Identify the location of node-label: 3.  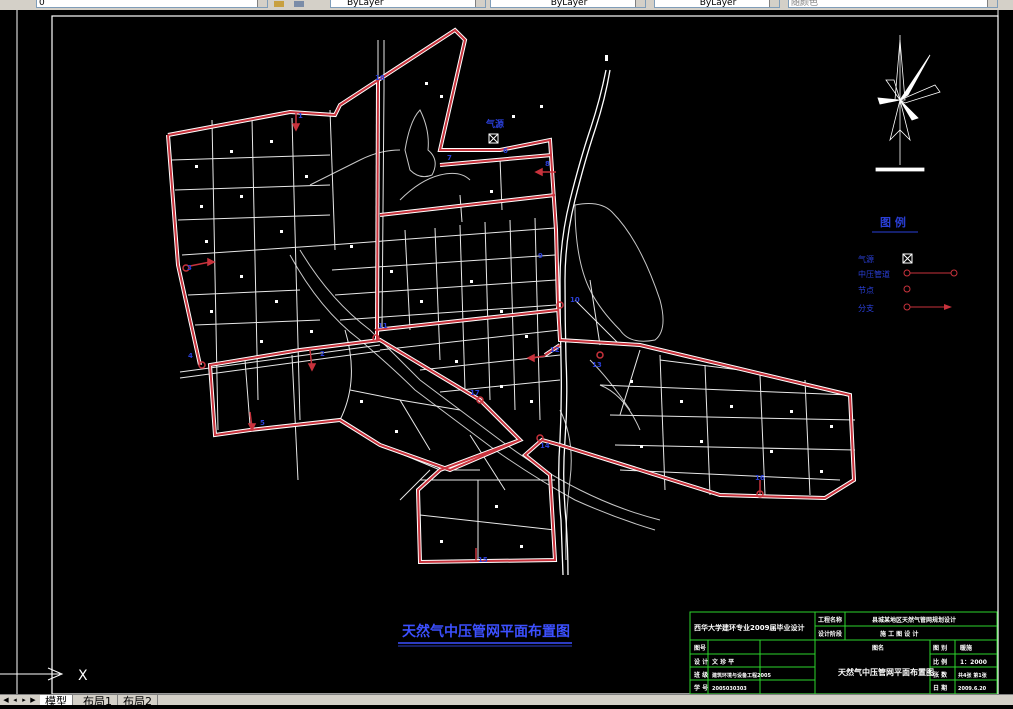
(189, 268).